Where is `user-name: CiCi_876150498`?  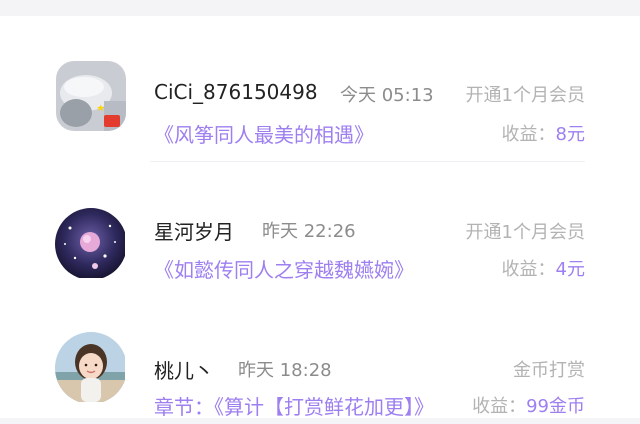 user-name: CiCi_876150498 is located at coordinates (236, 92).